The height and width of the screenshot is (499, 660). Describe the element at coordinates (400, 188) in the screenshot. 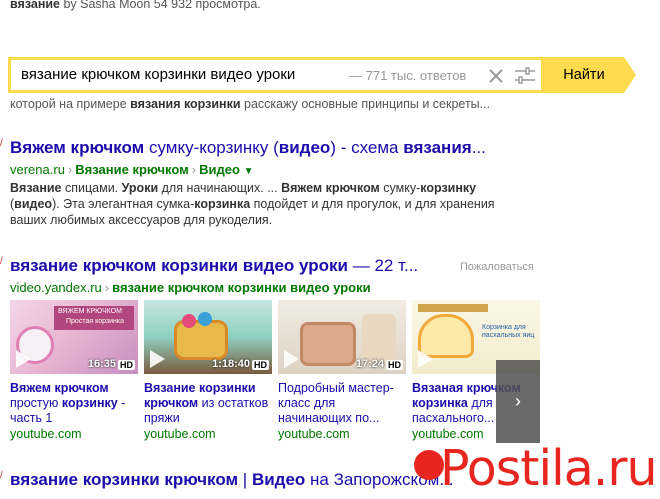

I see `text-fragment: сумку-` at that location.